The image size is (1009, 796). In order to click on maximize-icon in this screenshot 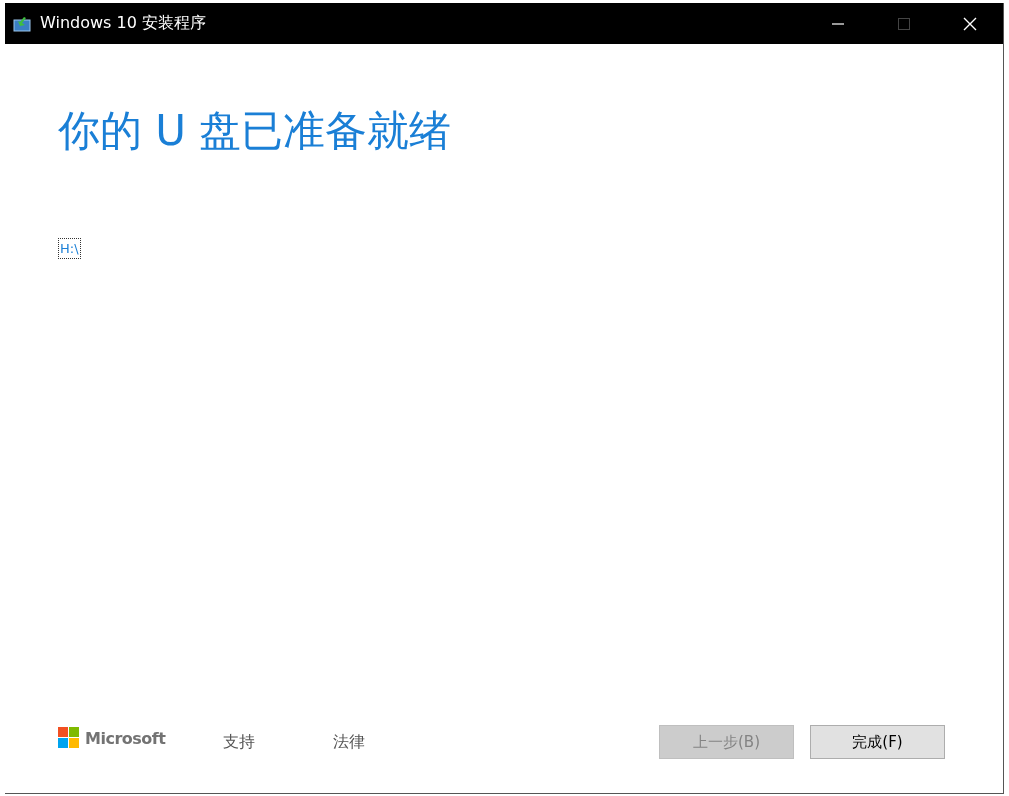, I will do `click(904, 23)`.